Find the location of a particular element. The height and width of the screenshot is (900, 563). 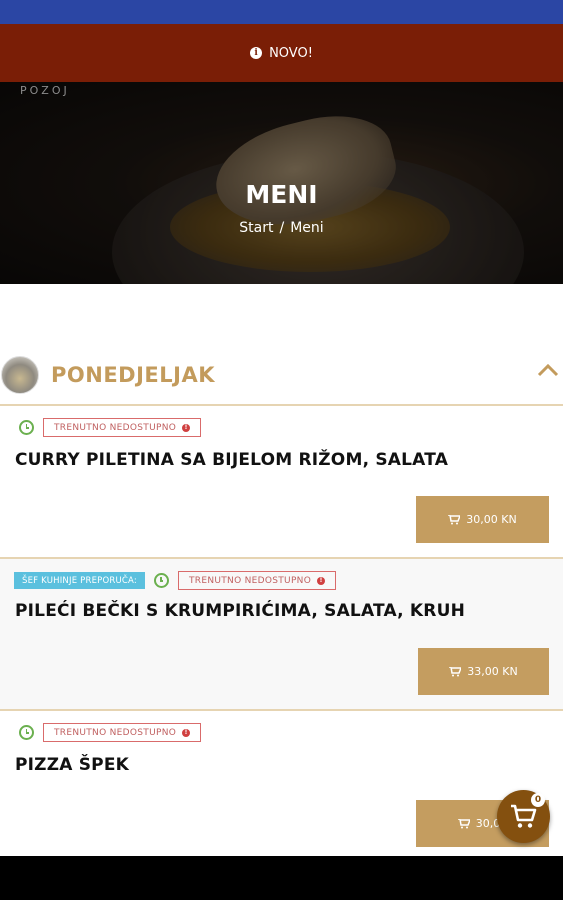

chef-recommends-badge: ŠEF KUHINJE PREPORUČA: is located at coordinates (79, 580).